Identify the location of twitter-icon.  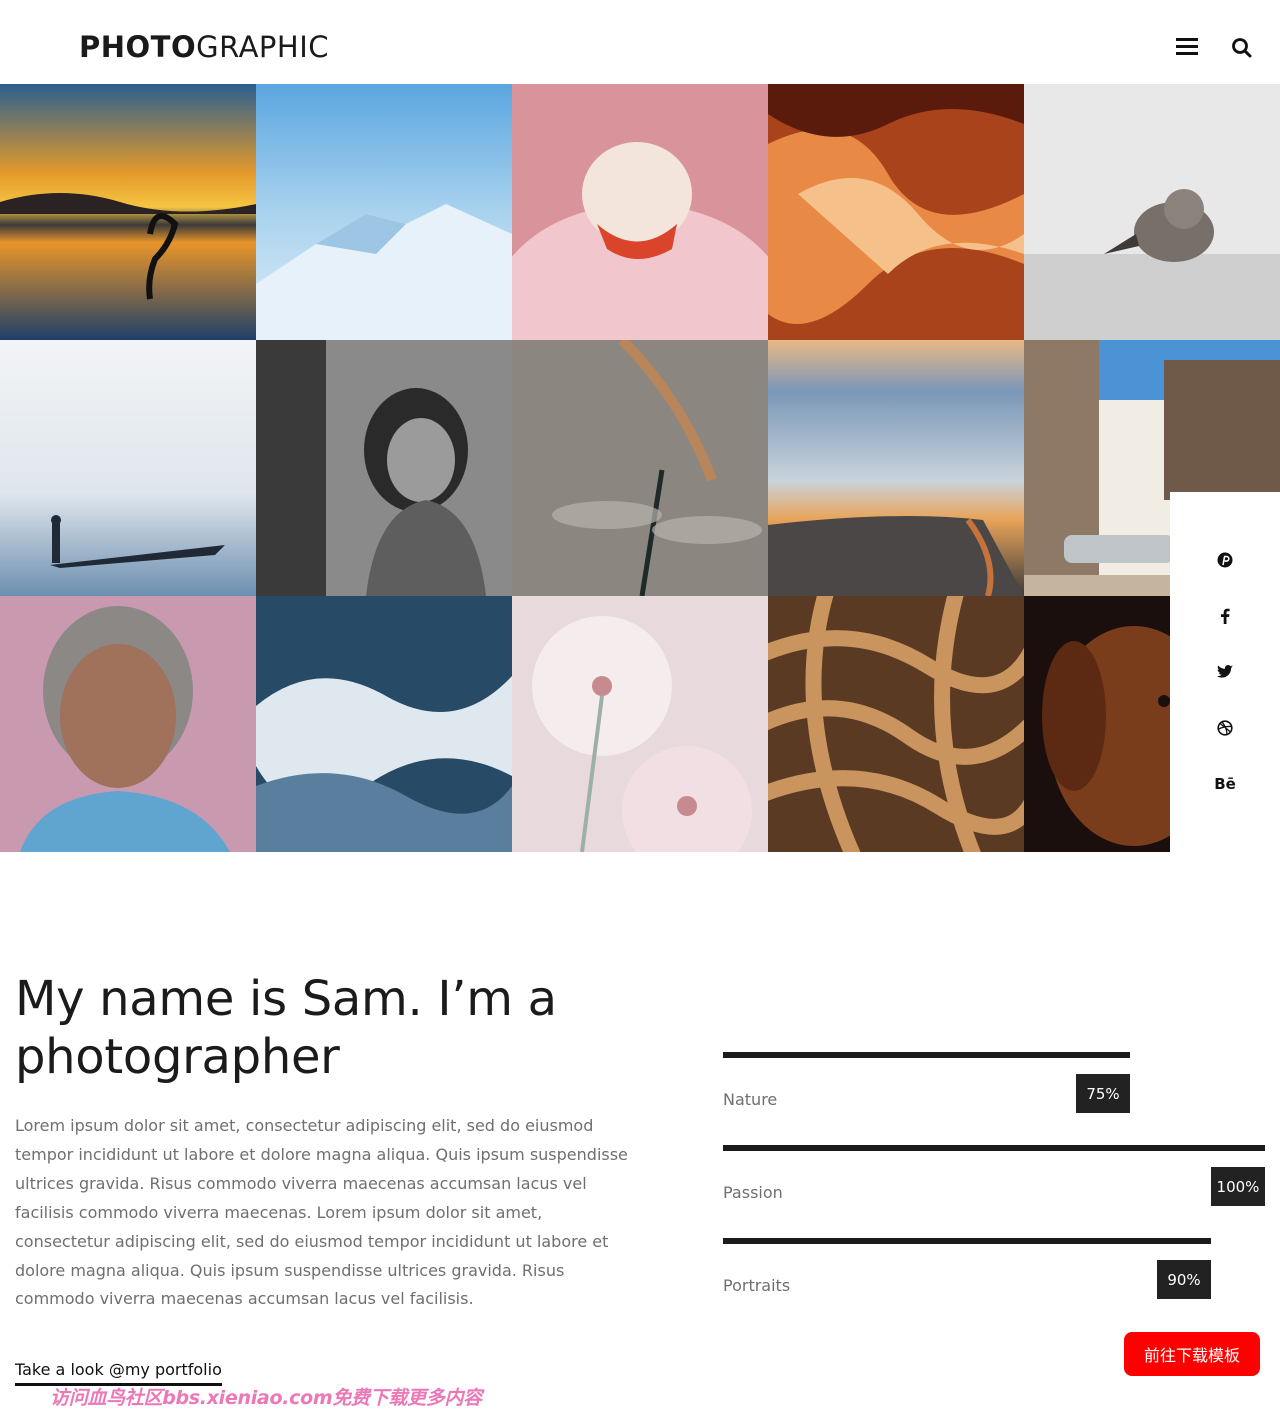
(1225, 672).